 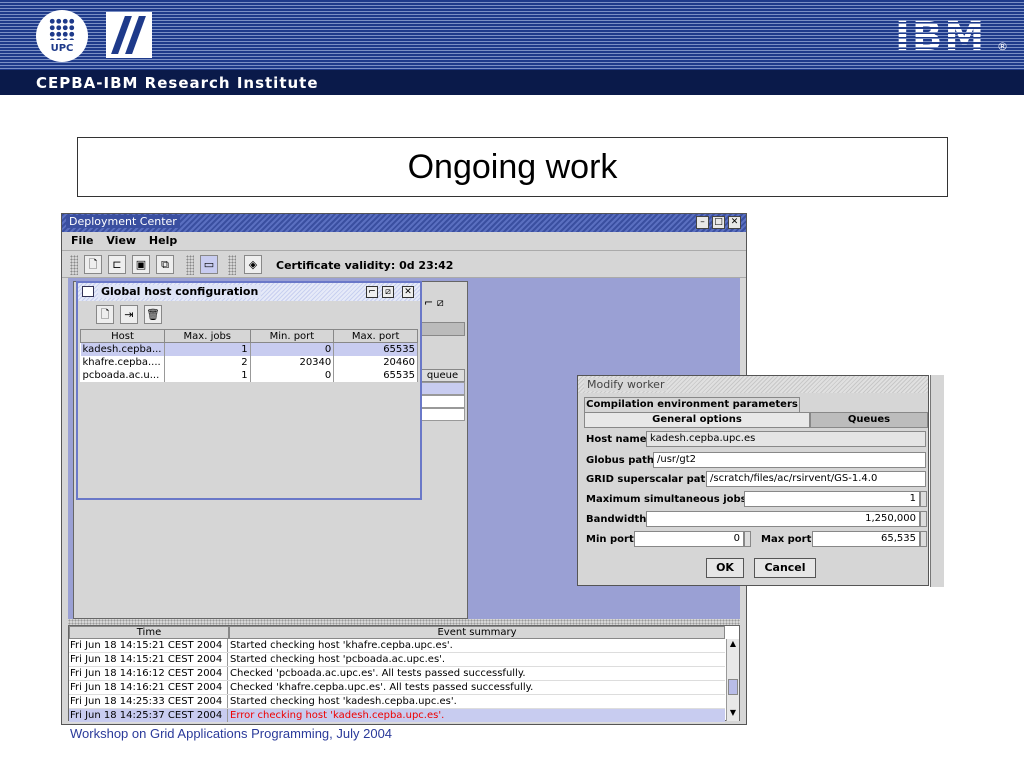 What do you see at coordinates (163, 240) in the screenshot?
I see `menu-help: Help` at bounding box center [163, 240].